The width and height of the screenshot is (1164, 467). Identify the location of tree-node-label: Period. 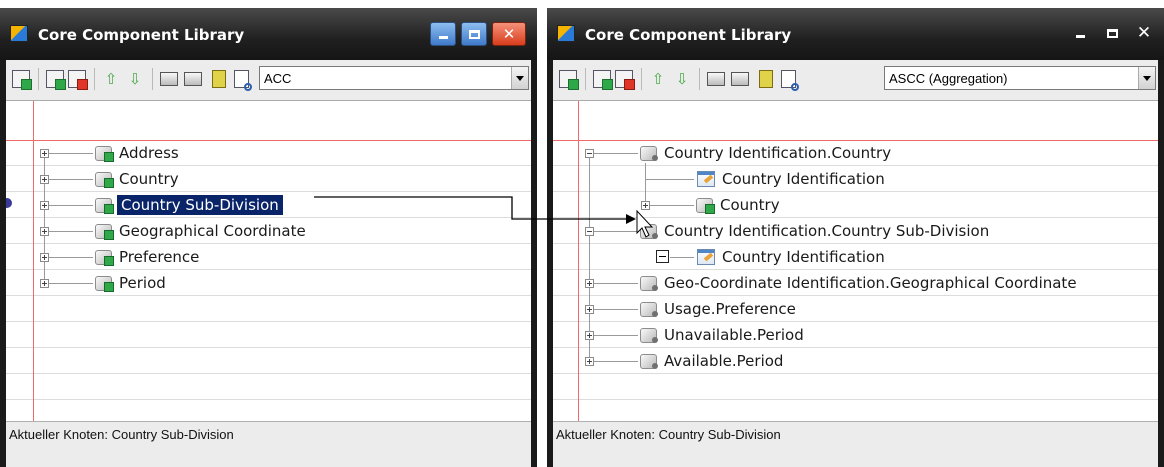
(142, 283).